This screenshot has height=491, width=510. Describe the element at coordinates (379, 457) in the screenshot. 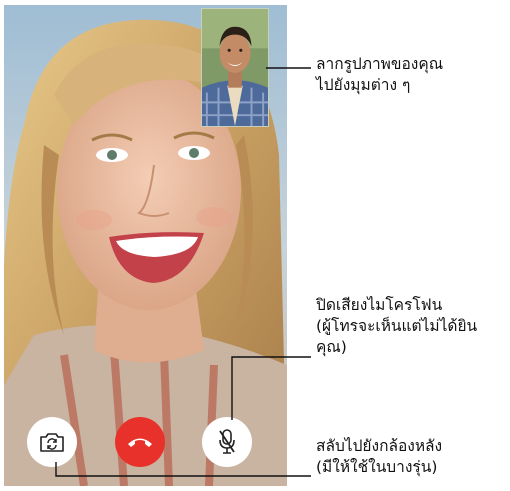

I see `flip-callout-label: สลับไปยังกล้องหลัง (มีให้ใช้ในบางรุ่น)` at that location.